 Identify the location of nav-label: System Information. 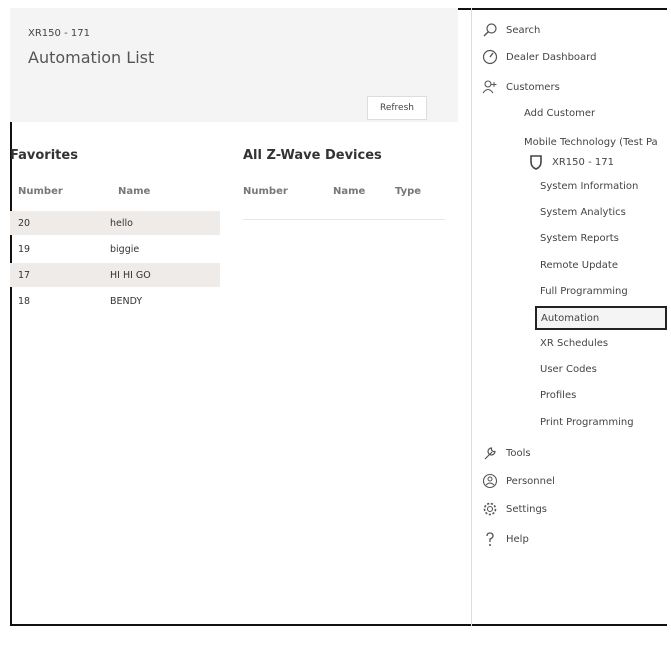
(589, 186).